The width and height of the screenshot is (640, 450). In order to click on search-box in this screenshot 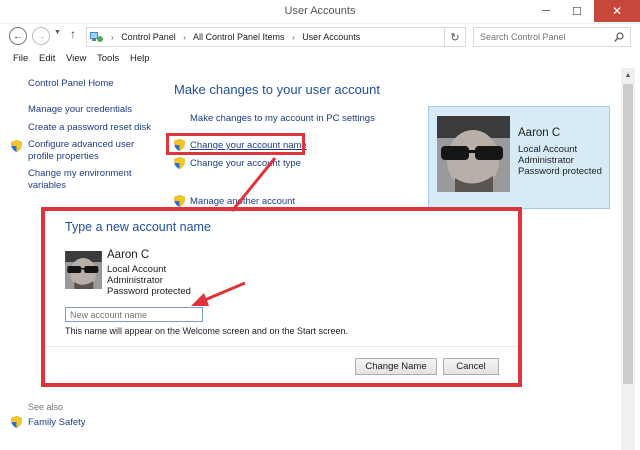, I will do `click(552, 37)`.